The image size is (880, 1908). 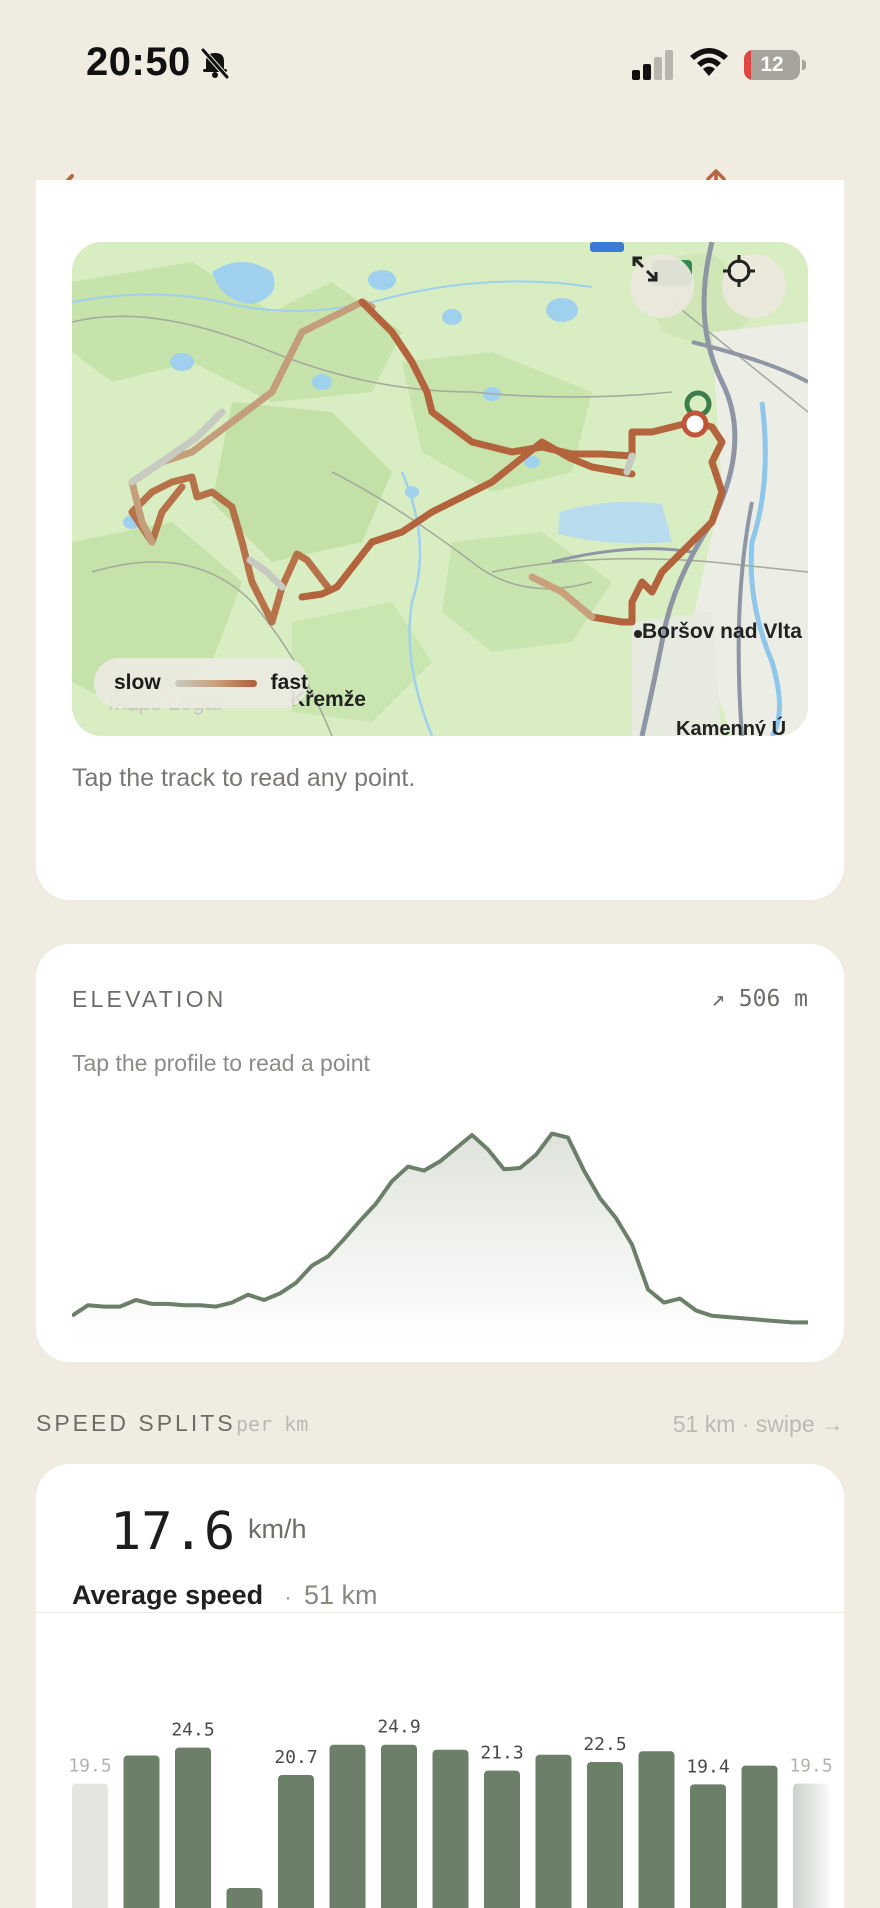 What do you see at coordinates (440, 65) in the screenshot?
I see `status-bar: 20:50 12` at bounding box center [440, 65].